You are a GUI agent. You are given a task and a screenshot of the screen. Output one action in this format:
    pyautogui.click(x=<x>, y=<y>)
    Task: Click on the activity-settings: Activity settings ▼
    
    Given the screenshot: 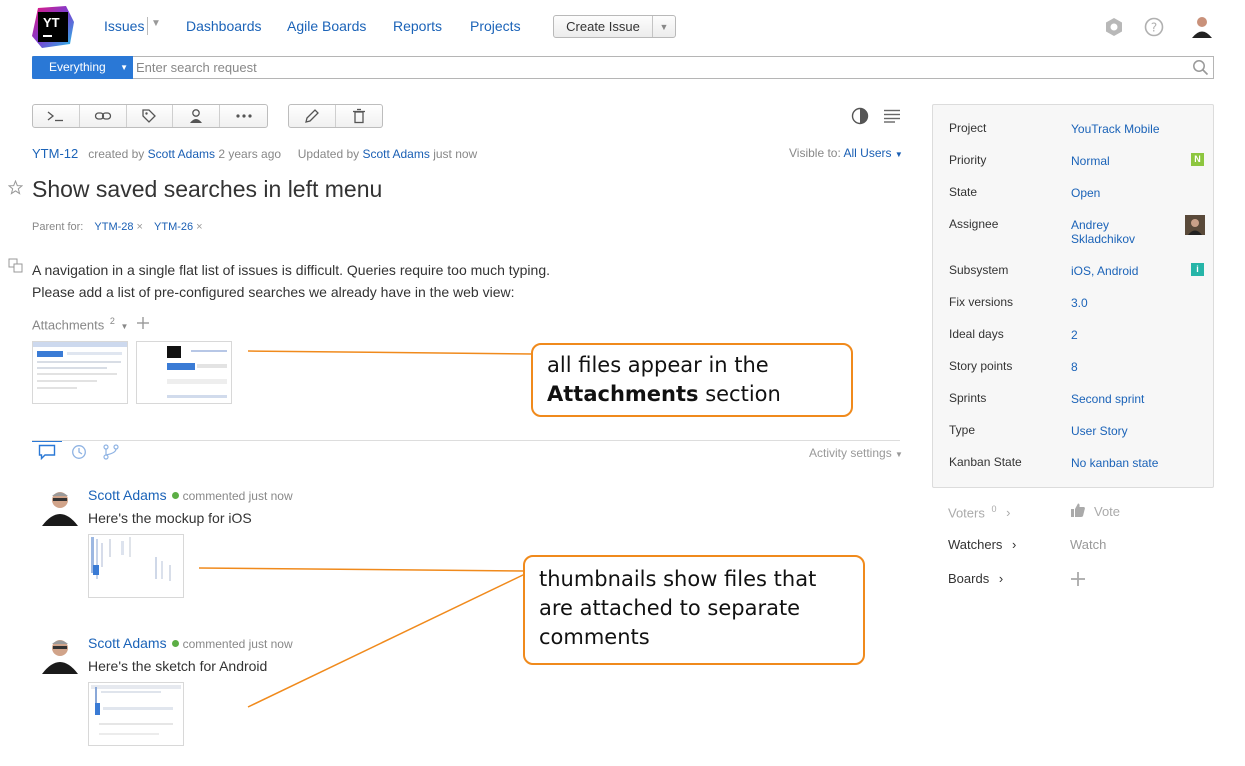 What is the action you would take?
    pyautogui.click(x=856, y=453)
    